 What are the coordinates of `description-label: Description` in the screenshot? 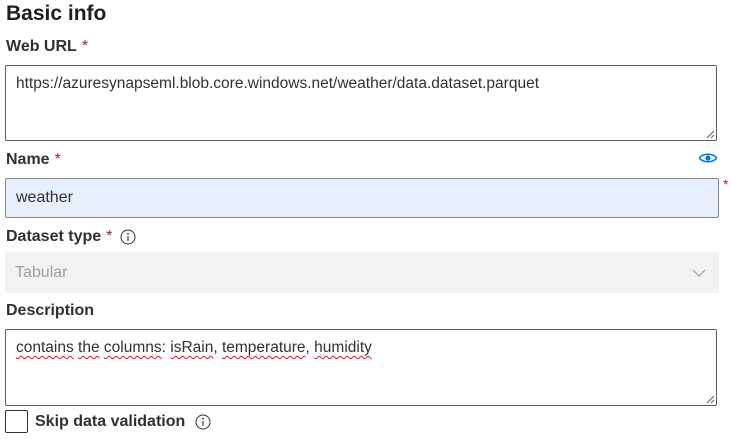 It's located at (50, 311).